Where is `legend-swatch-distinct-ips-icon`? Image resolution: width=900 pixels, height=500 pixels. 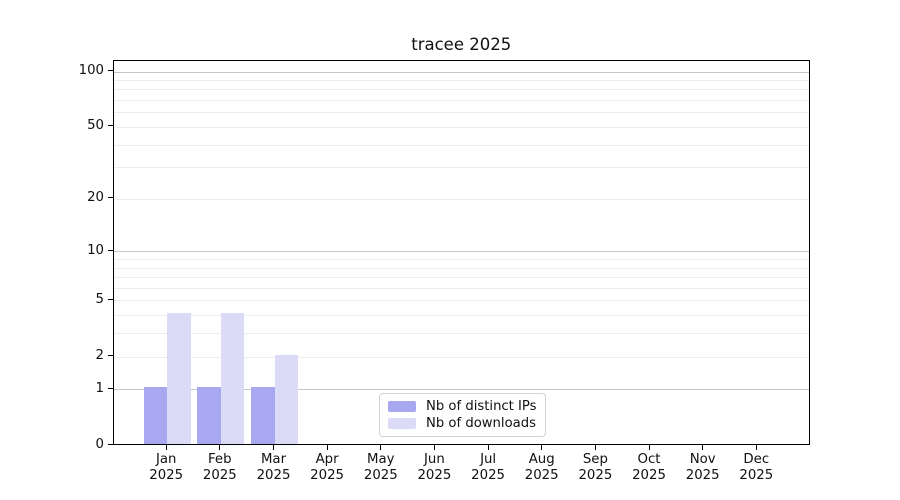
legend-swatch-distinct-ips-icon is located at coordinates (402, 406).